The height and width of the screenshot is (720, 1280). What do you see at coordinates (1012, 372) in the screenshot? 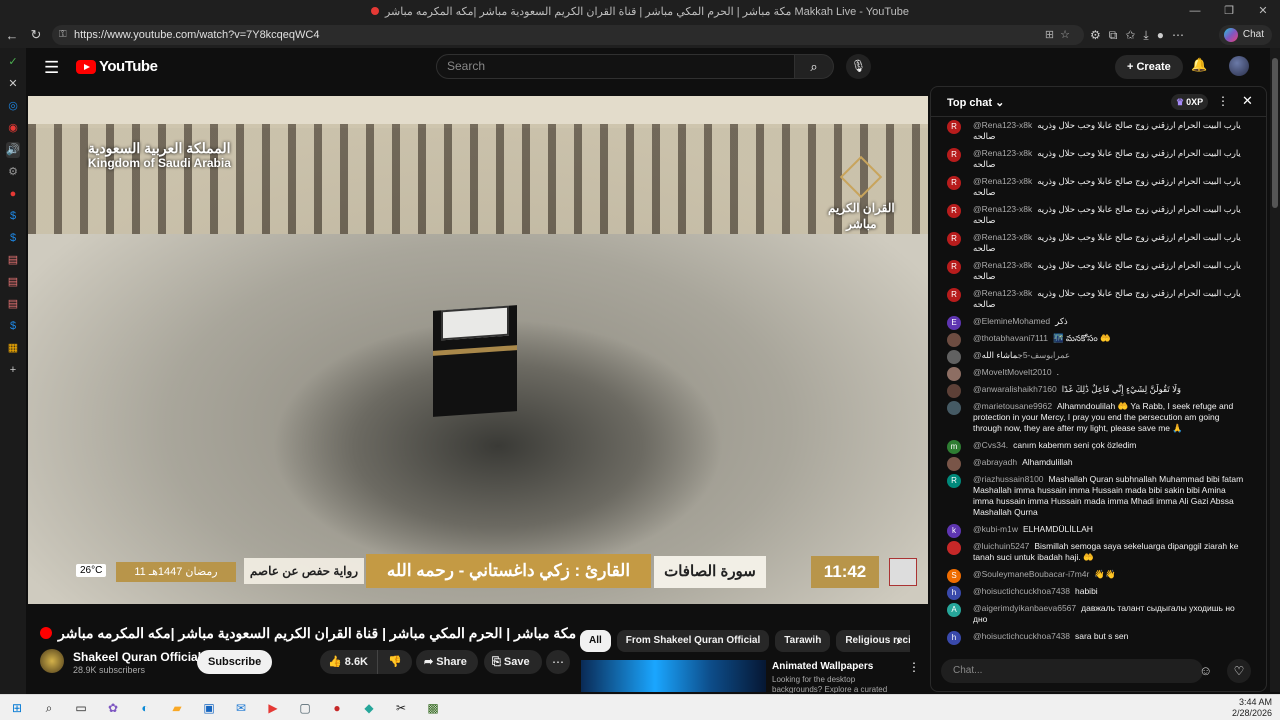
I see `chat-username: @MoveItMoveIt2010` at bounding box center [1012, 372].